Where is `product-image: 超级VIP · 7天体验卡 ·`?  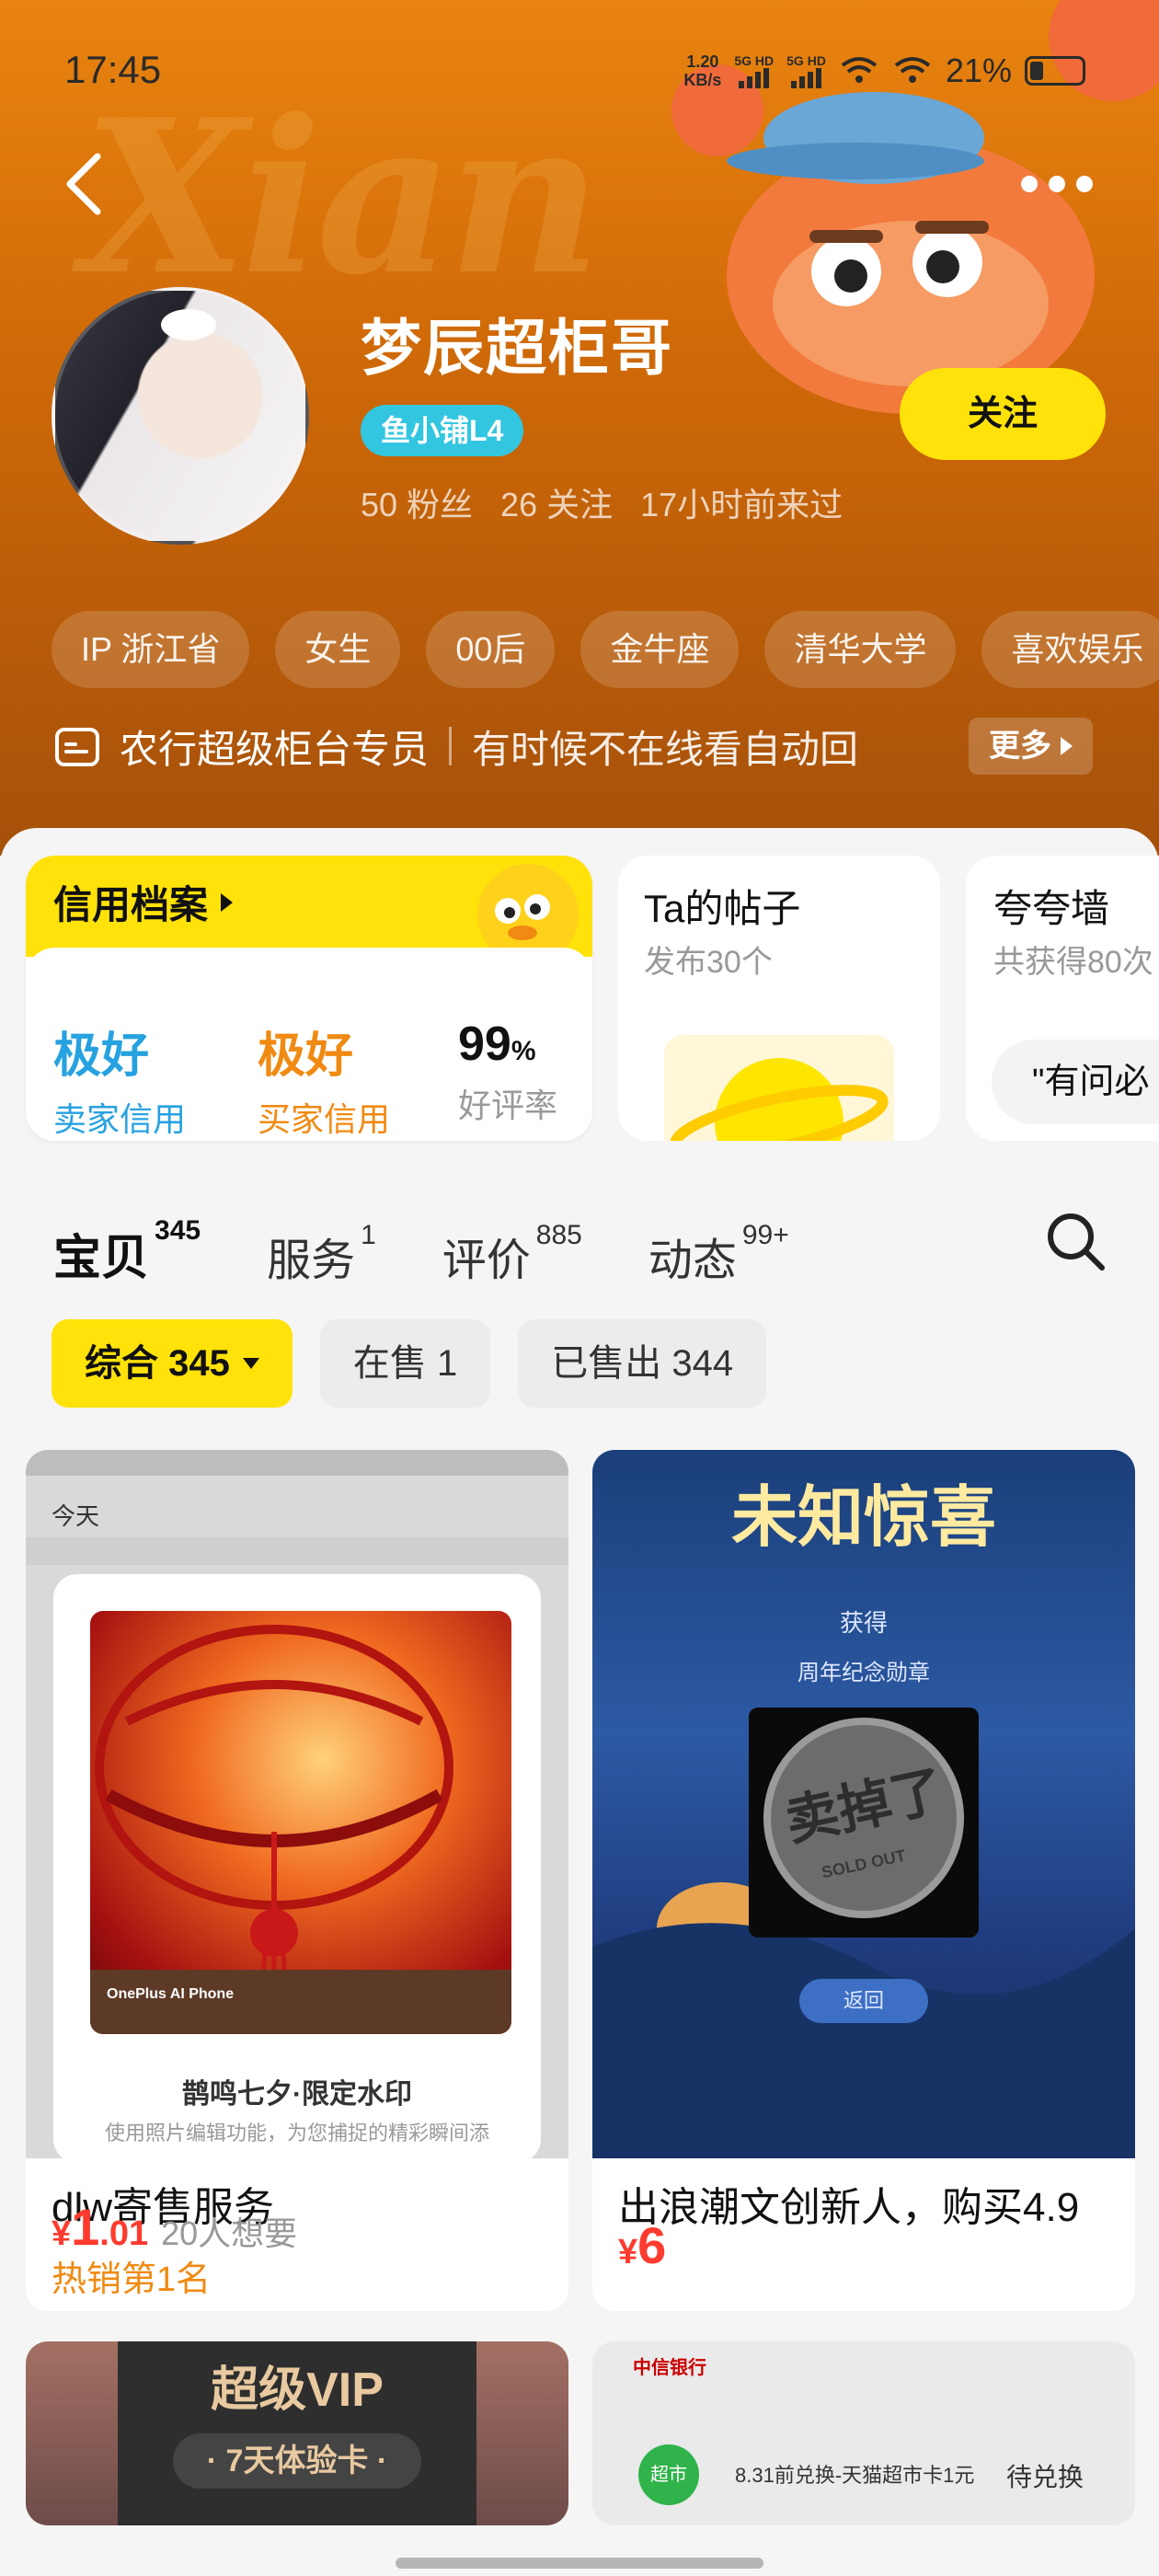 product-image: 超级VIP · 7天体验卡 · is located at coordinates (297, 2433).